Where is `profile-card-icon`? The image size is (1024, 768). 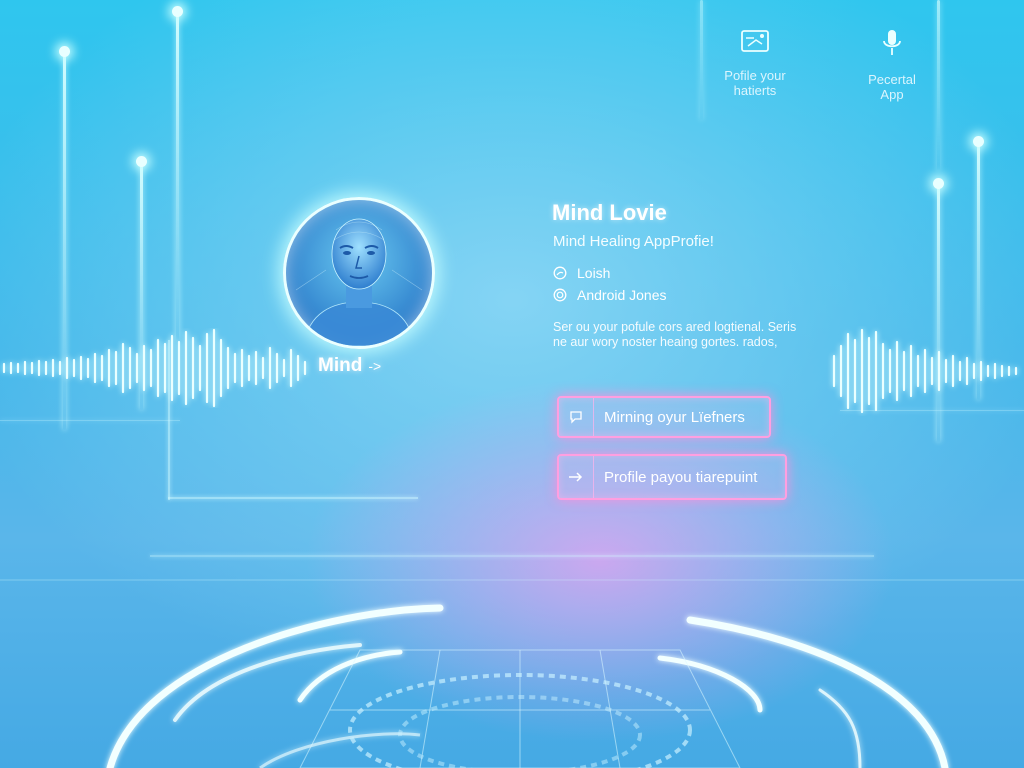
profile-card-icon is located at coordinates (755, 41).